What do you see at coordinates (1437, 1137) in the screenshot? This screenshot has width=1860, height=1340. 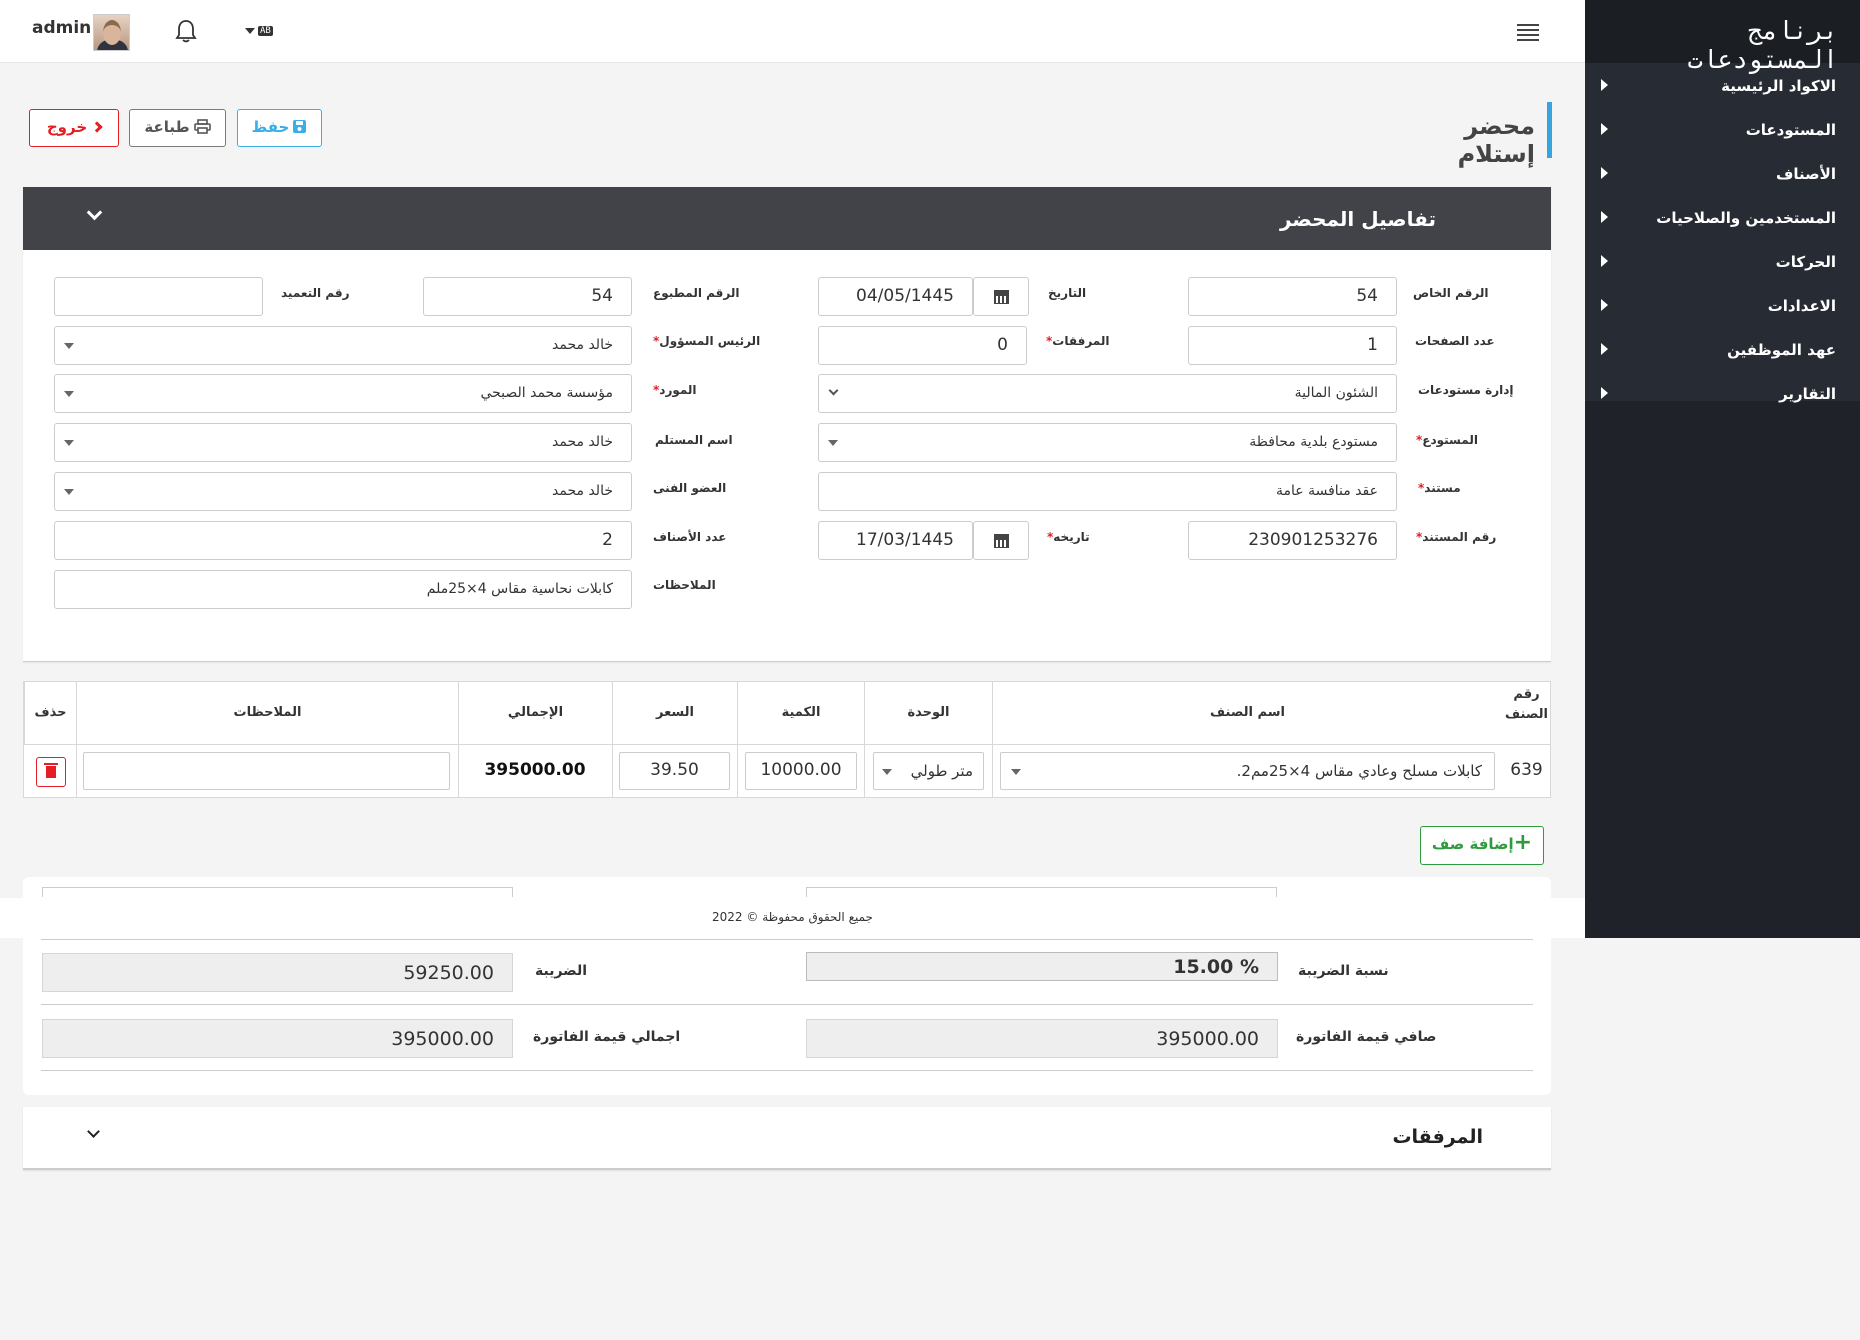 I see `attachments-title: المرفقات` at bounding box center [1437, 1137].